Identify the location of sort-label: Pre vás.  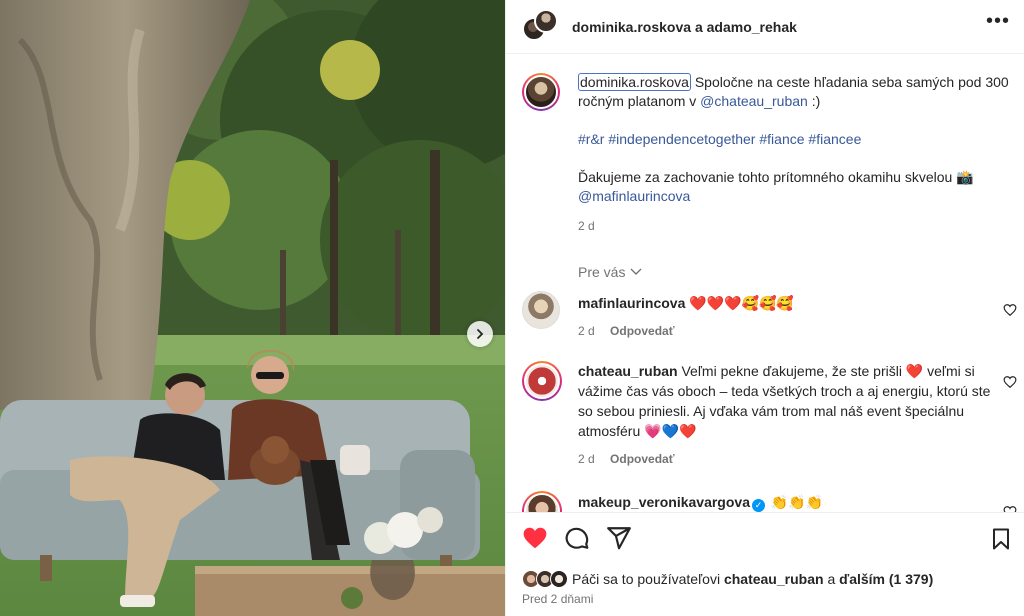
(602, 272).